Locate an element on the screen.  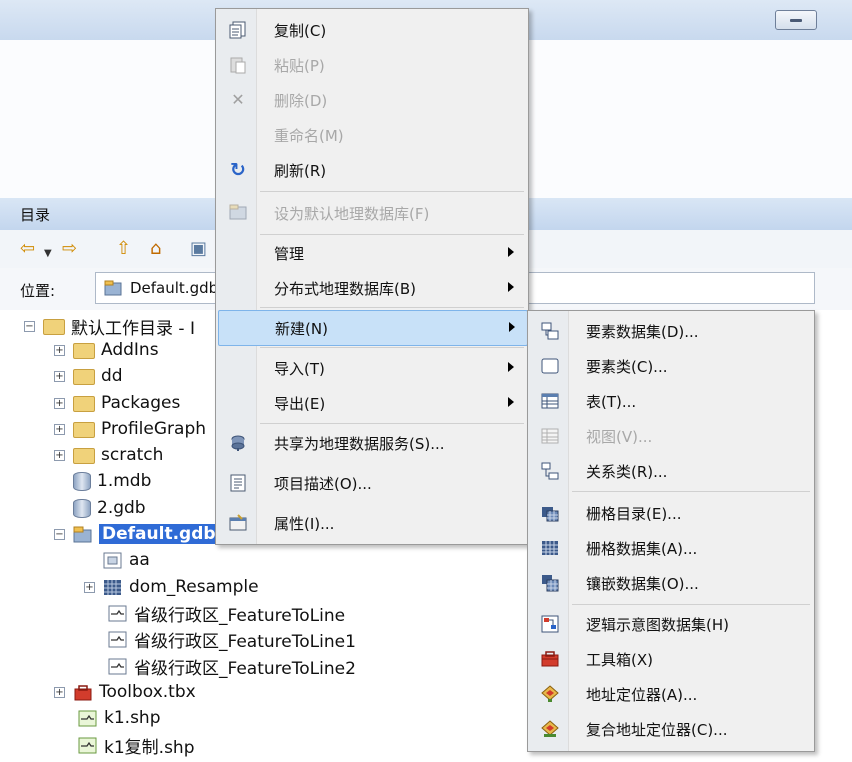
raster-catalog-icon is located at coordinates (550, 513).